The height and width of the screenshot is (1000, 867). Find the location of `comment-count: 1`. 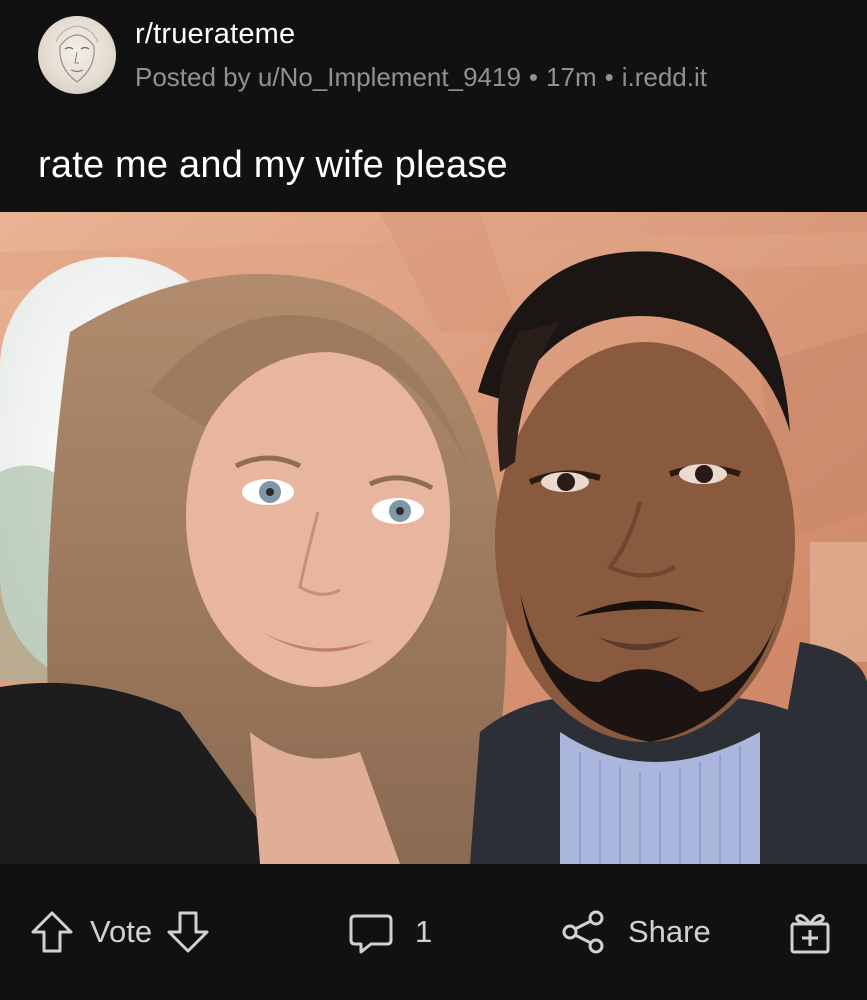

comment-count: 1 is located at coordinates (424, 931).